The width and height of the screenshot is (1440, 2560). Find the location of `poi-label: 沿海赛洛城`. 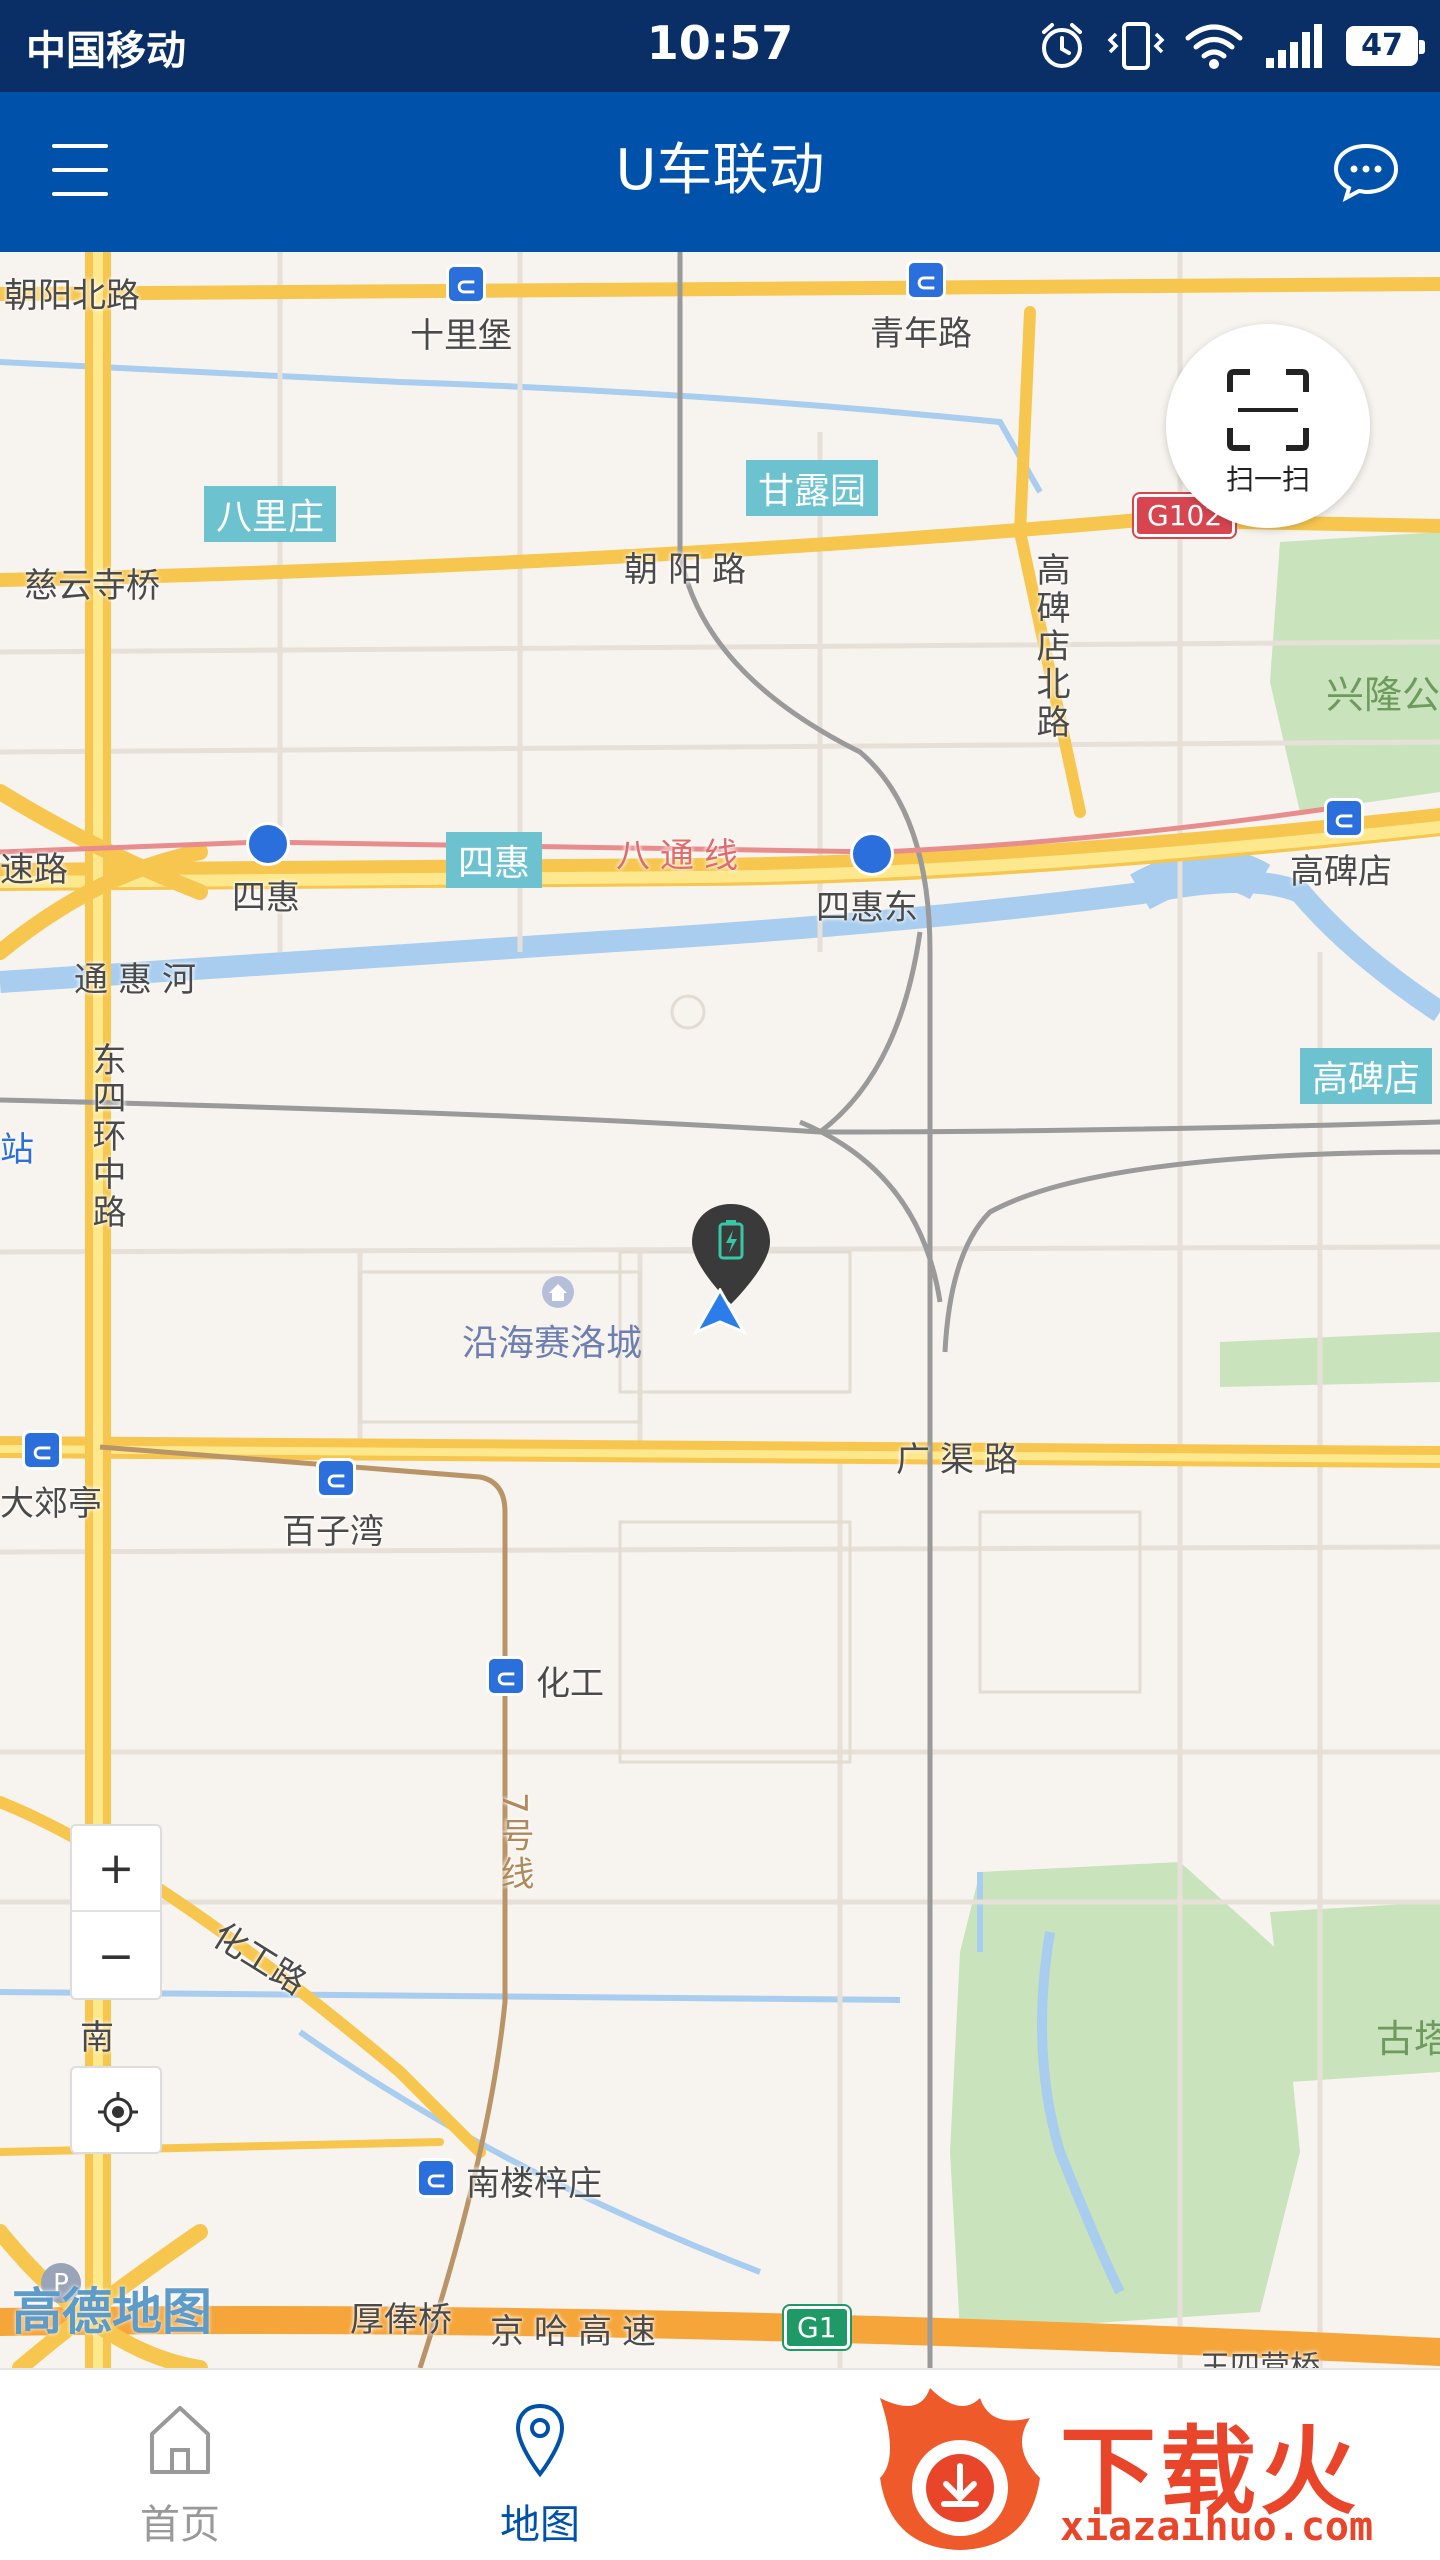

poi-label: 沿海赛洛城 is located at coordinates (552, 1343).